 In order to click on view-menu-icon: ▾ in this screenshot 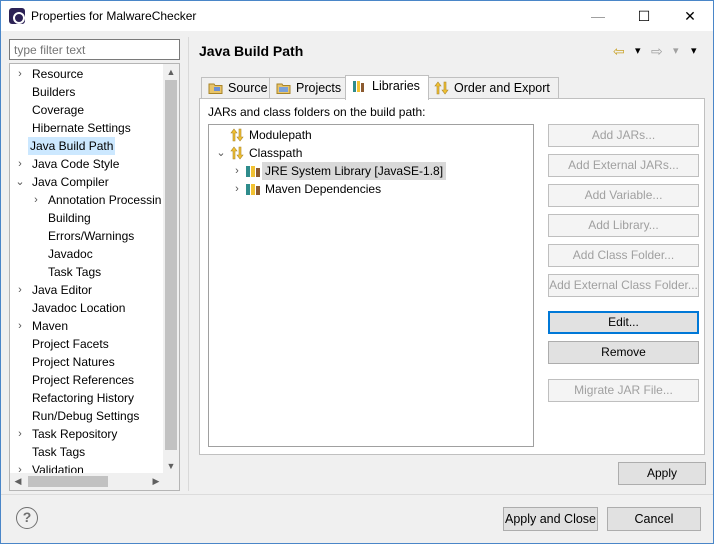, I will do `click(694, 51)`.